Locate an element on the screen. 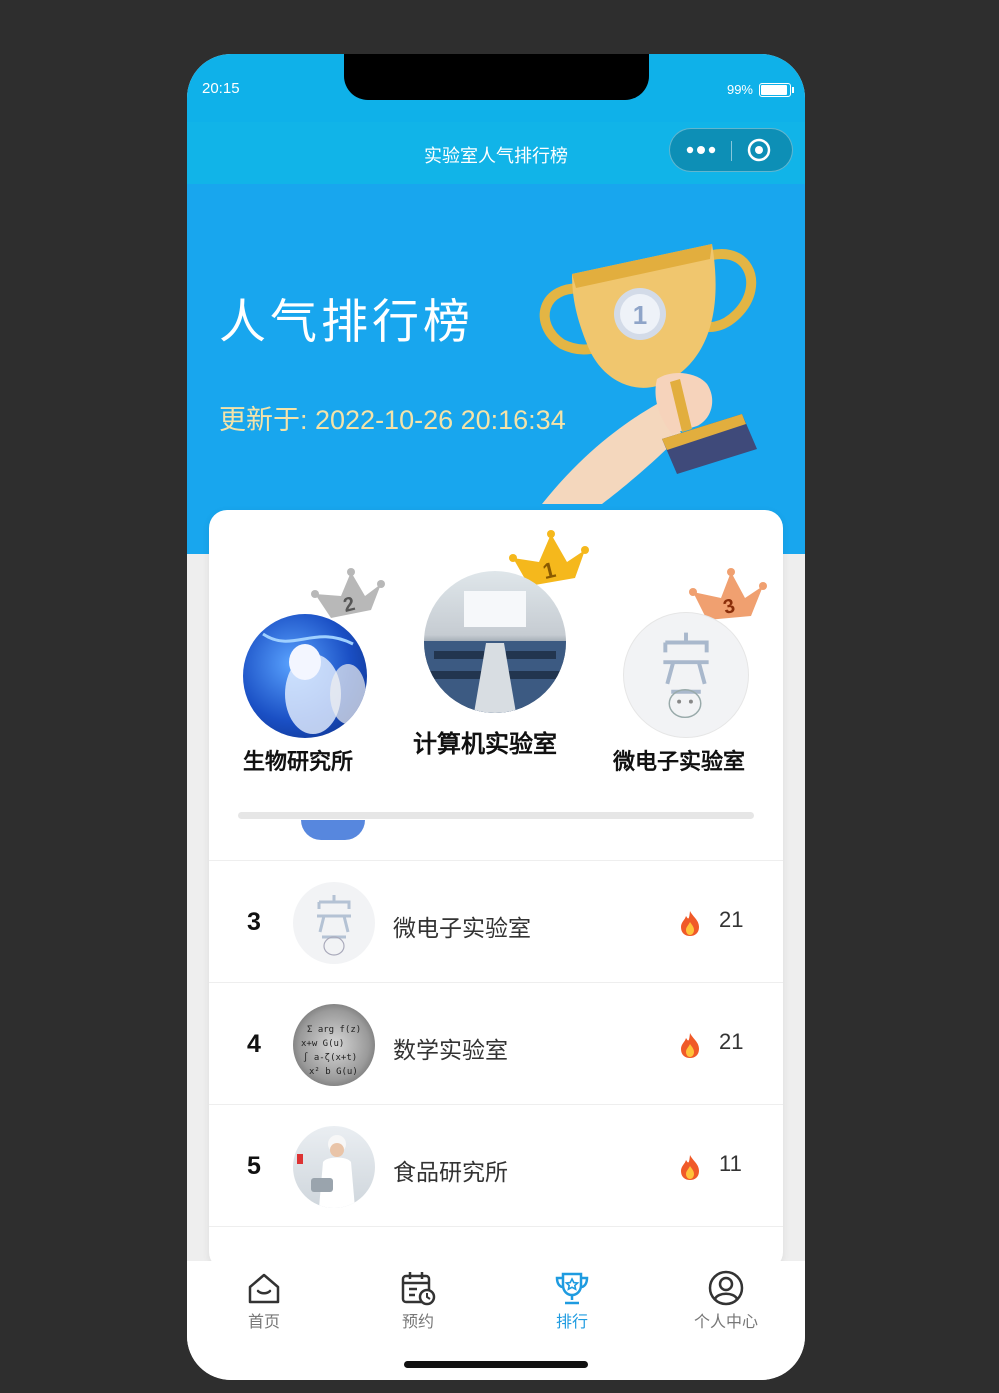 The width and height of the screenshot is (999, 1393). home-indicator is located at coordinates (496, 1364).